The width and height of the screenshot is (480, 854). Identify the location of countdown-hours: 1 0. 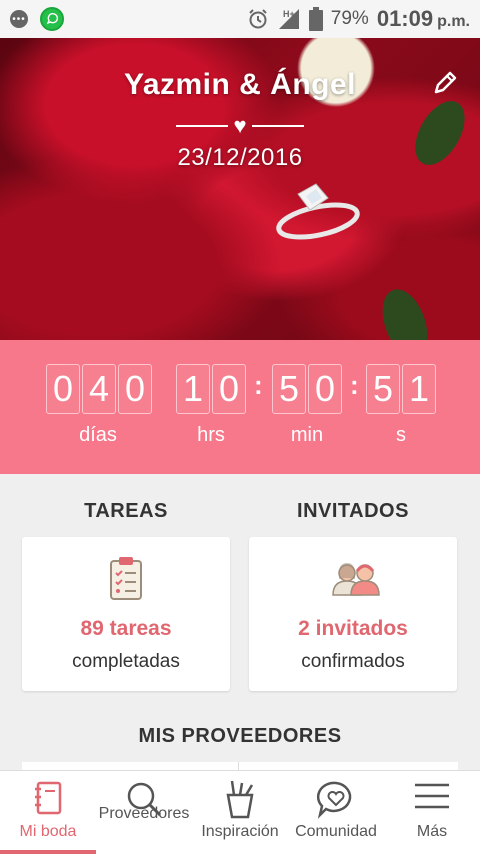
(211, 389).